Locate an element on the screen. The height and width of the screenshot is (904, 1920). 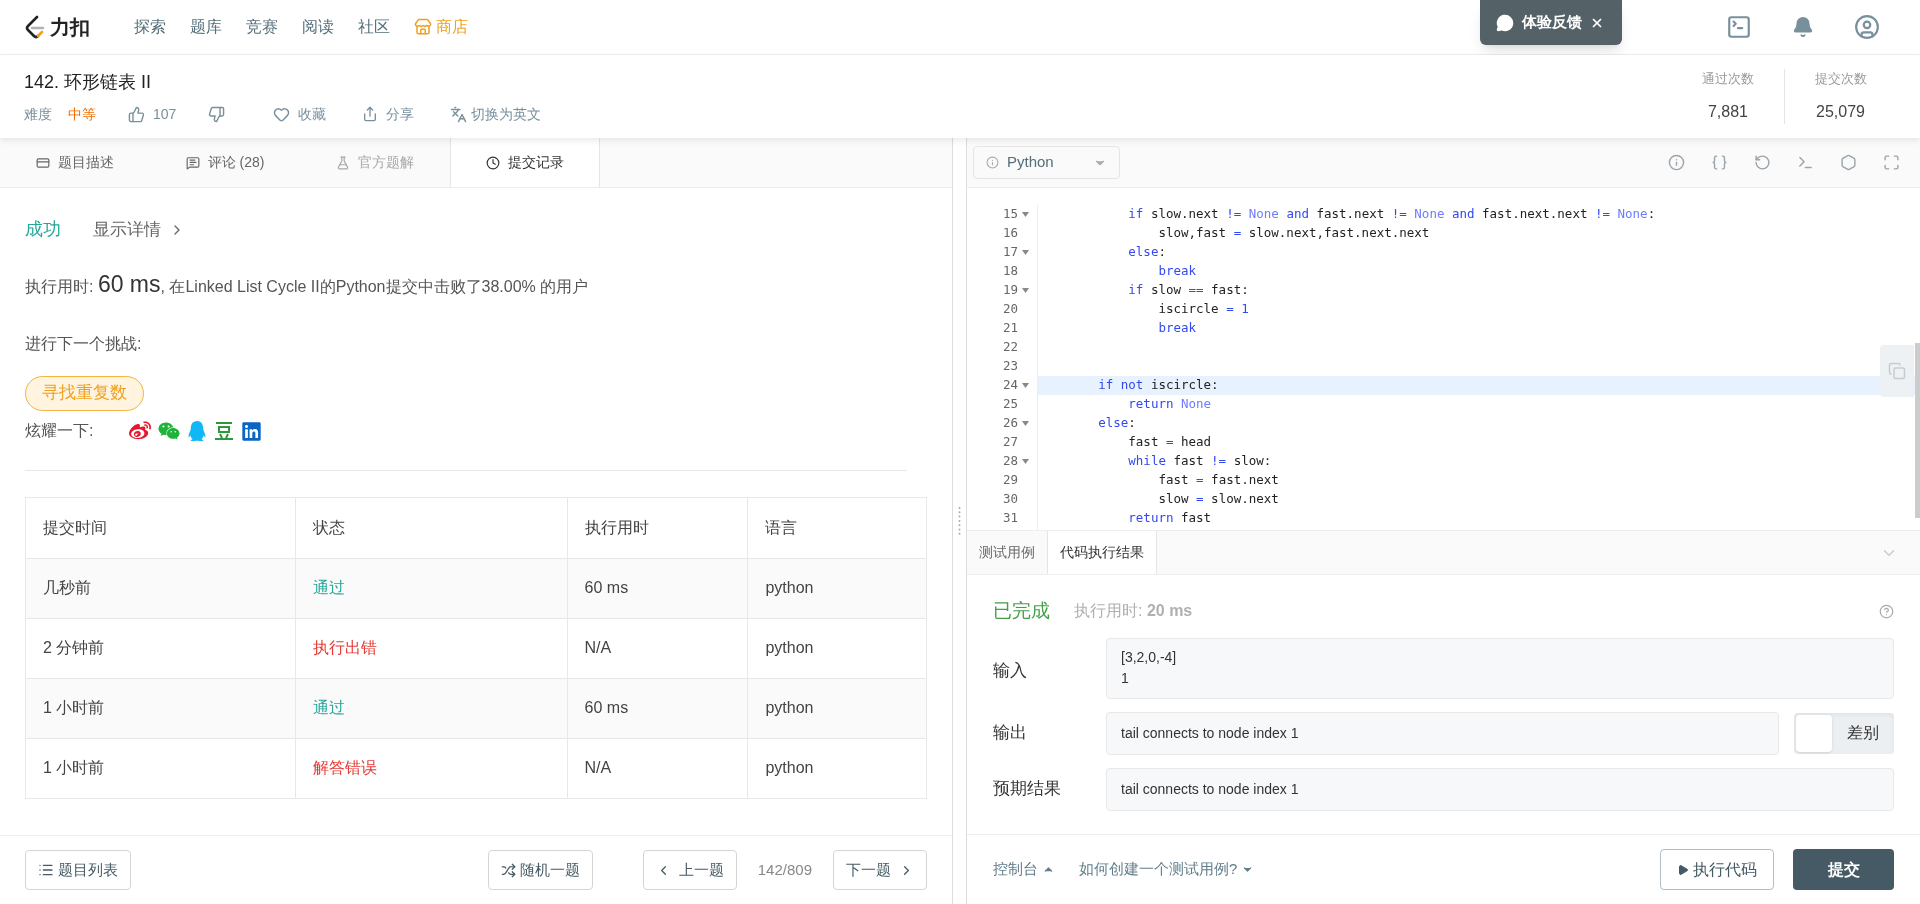
details-link: 显示详情 is located at coordinates (139, 229).